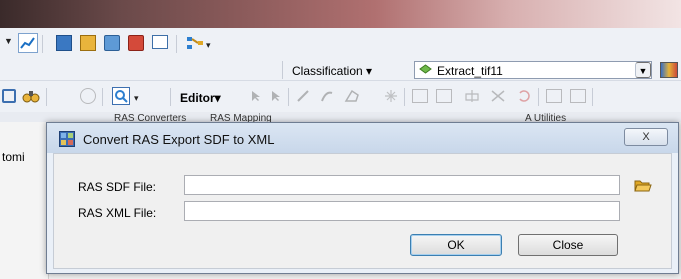  I want to click on dialog-title: Convert RAS Export SDF to XML, so click(179, 139).